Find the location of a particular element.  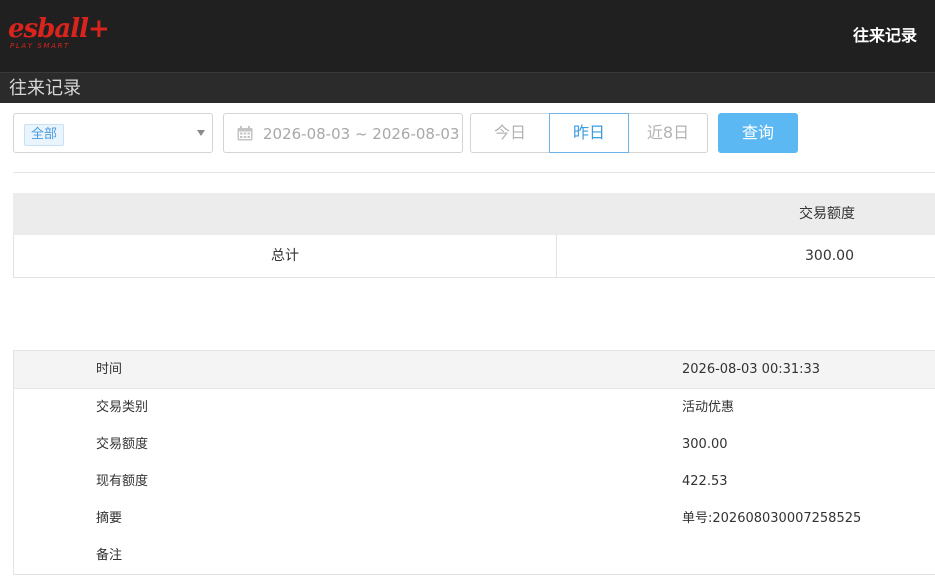

date-range-input: 2026-08-03 ~ 2026-08-03 is located at coordinates (343, 133).